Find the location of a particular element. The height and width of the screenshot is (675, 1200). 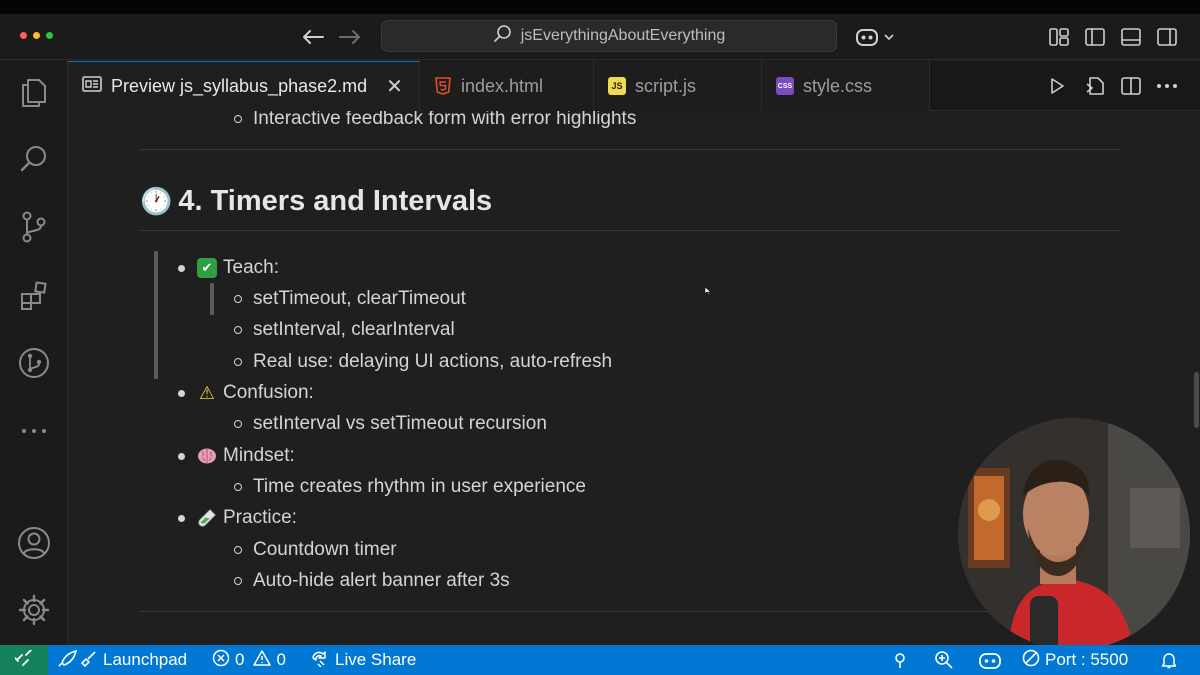

tab-preview-markdown: Preview js_syllabus_phase2.md ✕ is located at coordinates (244, 86).